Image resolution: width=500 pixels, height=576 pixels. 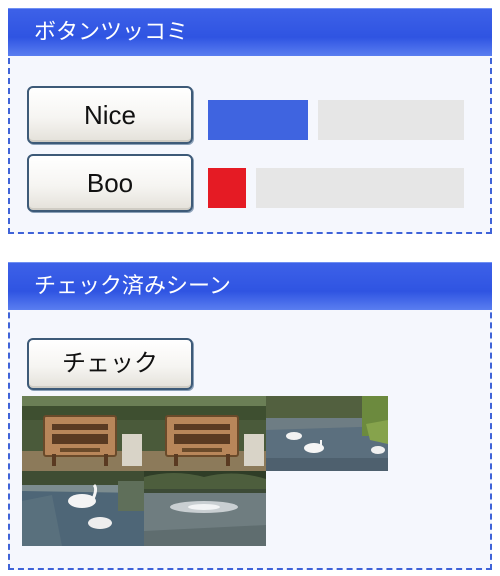 What do you see at coordinates (227, 188) in the screenshot?
I see `boo-vote-bar` at bounding box center [227, 188].